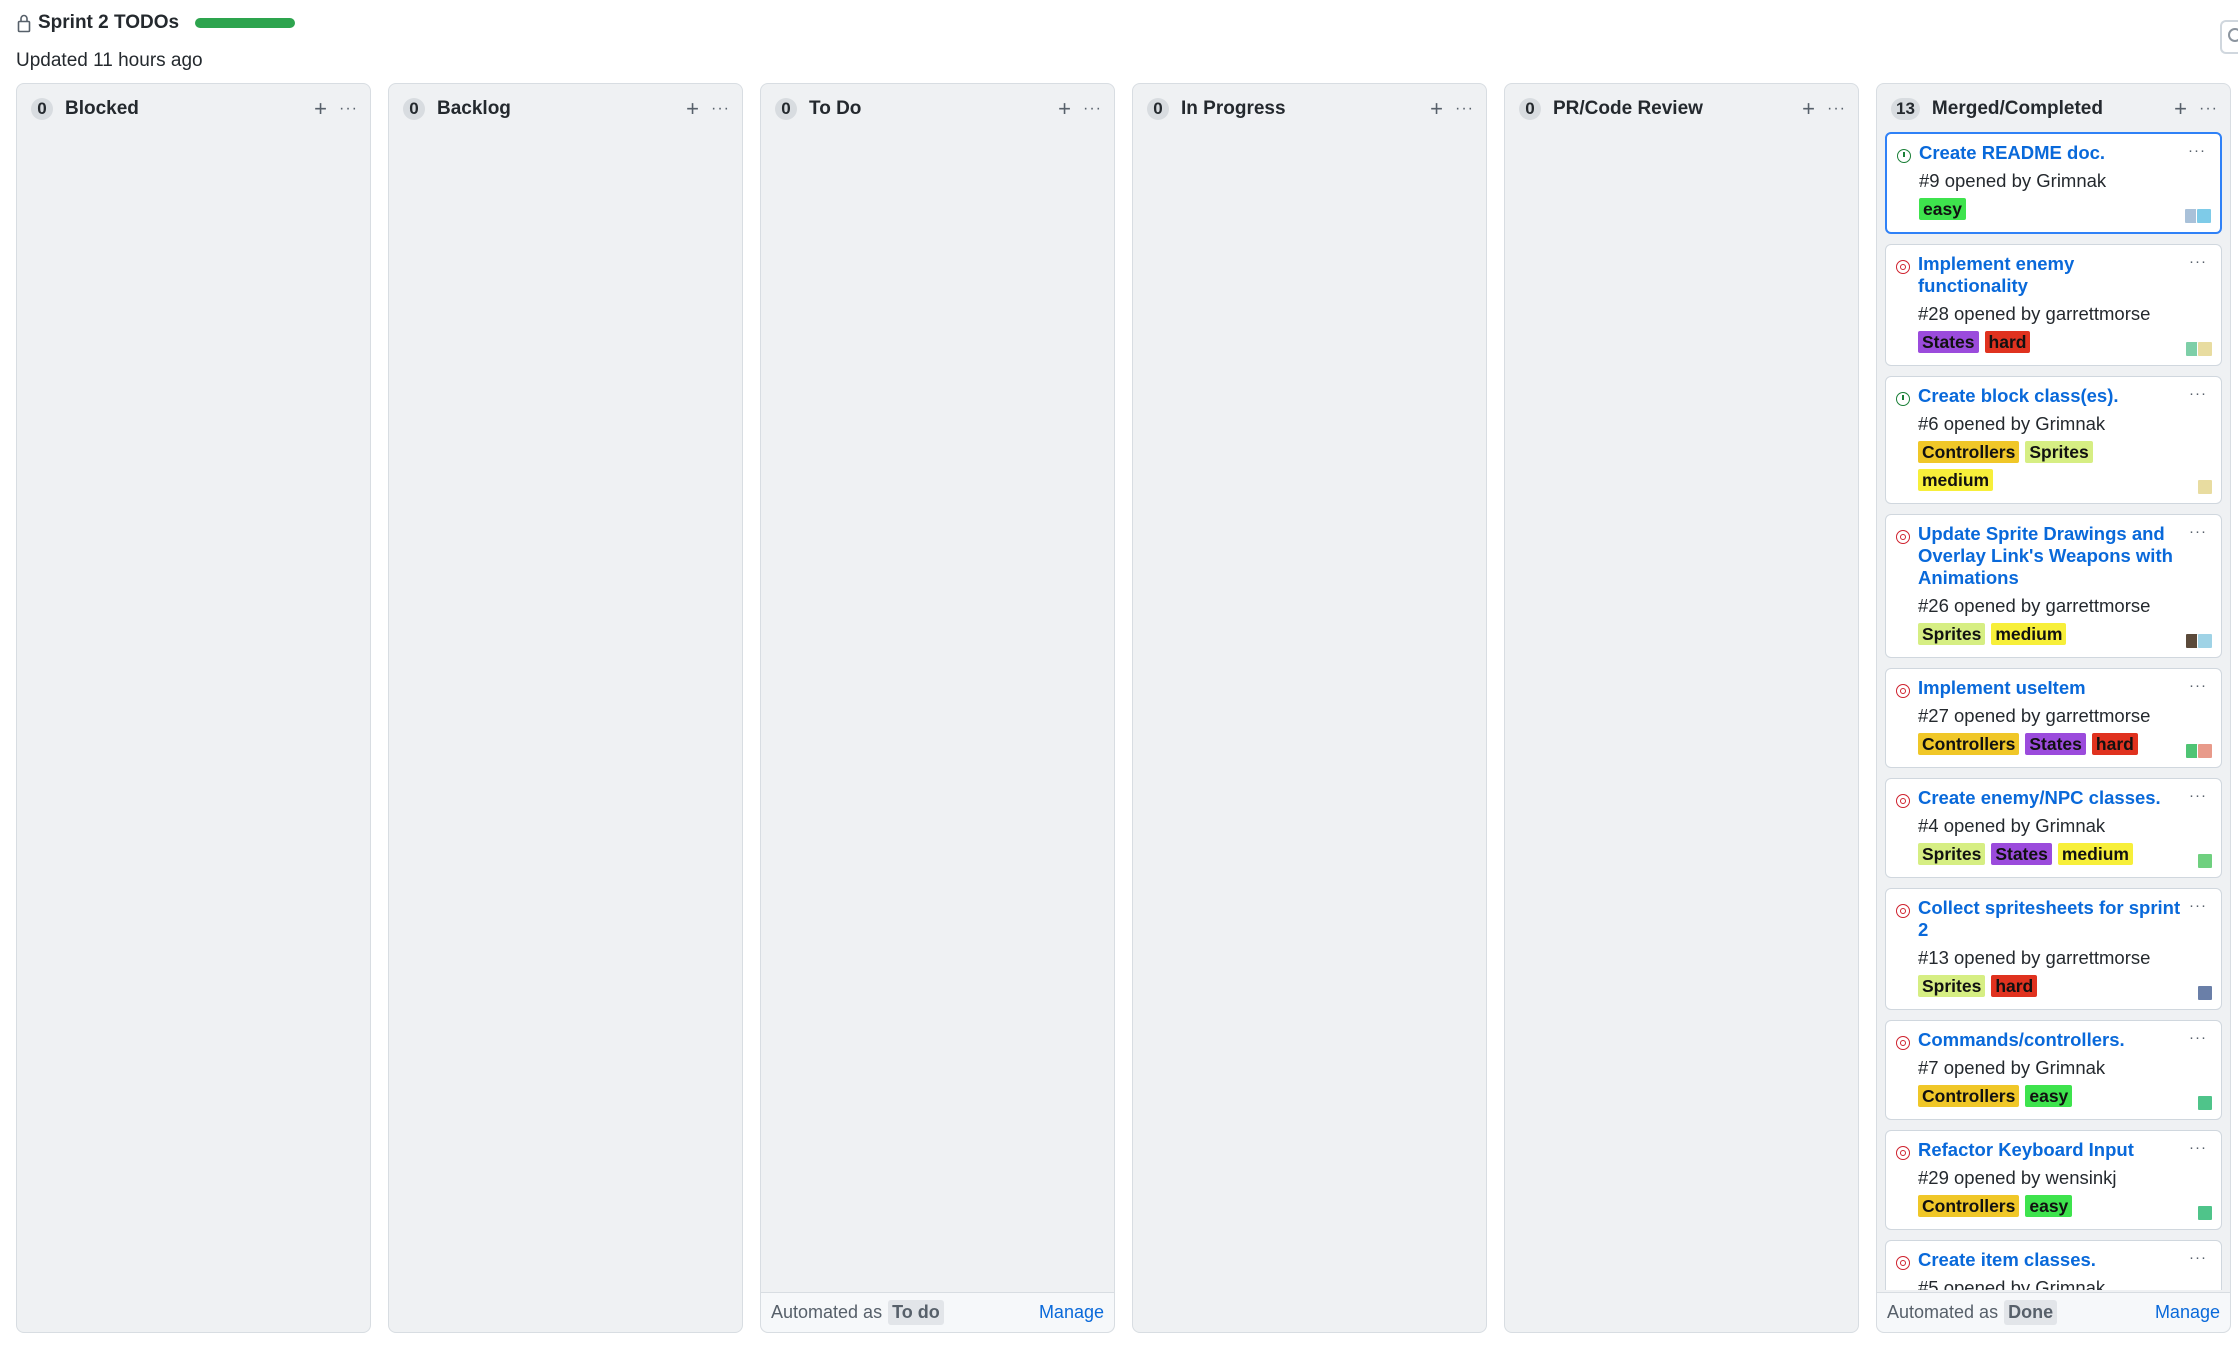 This screenshot has width=2238, height=1348. What do you see at coordinates (1681, 708) in the screenshot?
I see `column-pr-code-review: 0 PR/Code Review + ···` at bounding box center [1681, 708].